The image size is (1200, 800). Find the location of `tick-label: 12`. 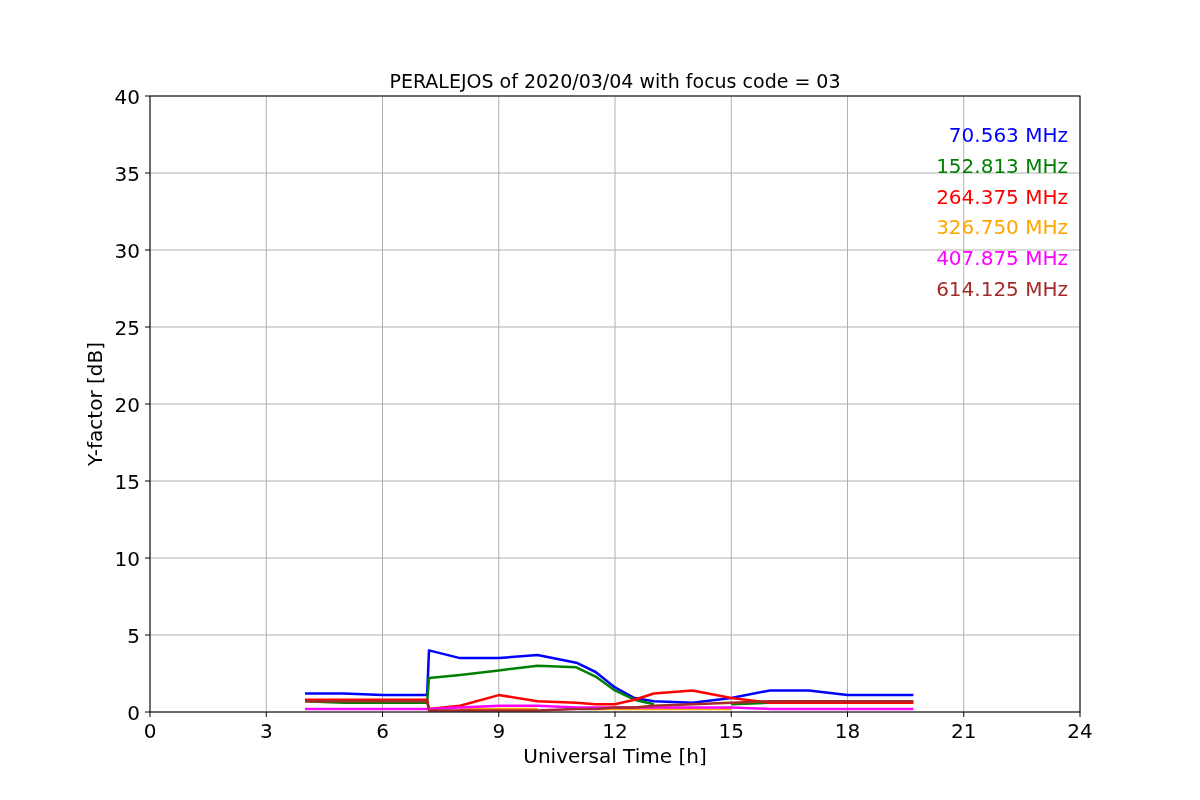

tick-label: 12 is located at coordinates (615, 731).